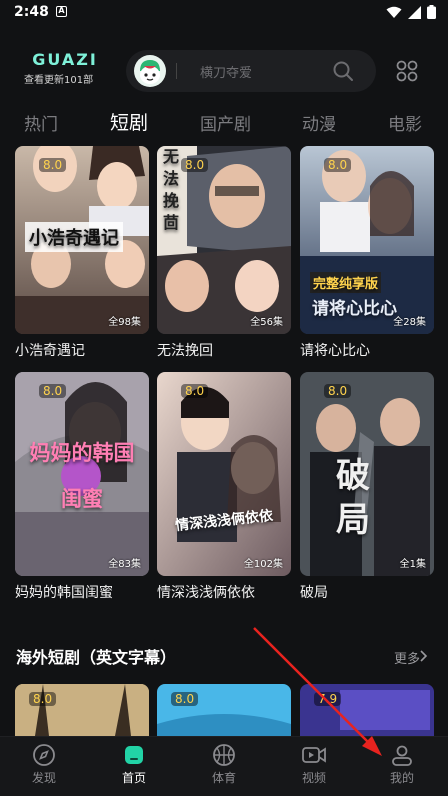 The width and height of the screenshot is (448, 796). I want to click on drama-title: 无法挽回, so click(224, 350).